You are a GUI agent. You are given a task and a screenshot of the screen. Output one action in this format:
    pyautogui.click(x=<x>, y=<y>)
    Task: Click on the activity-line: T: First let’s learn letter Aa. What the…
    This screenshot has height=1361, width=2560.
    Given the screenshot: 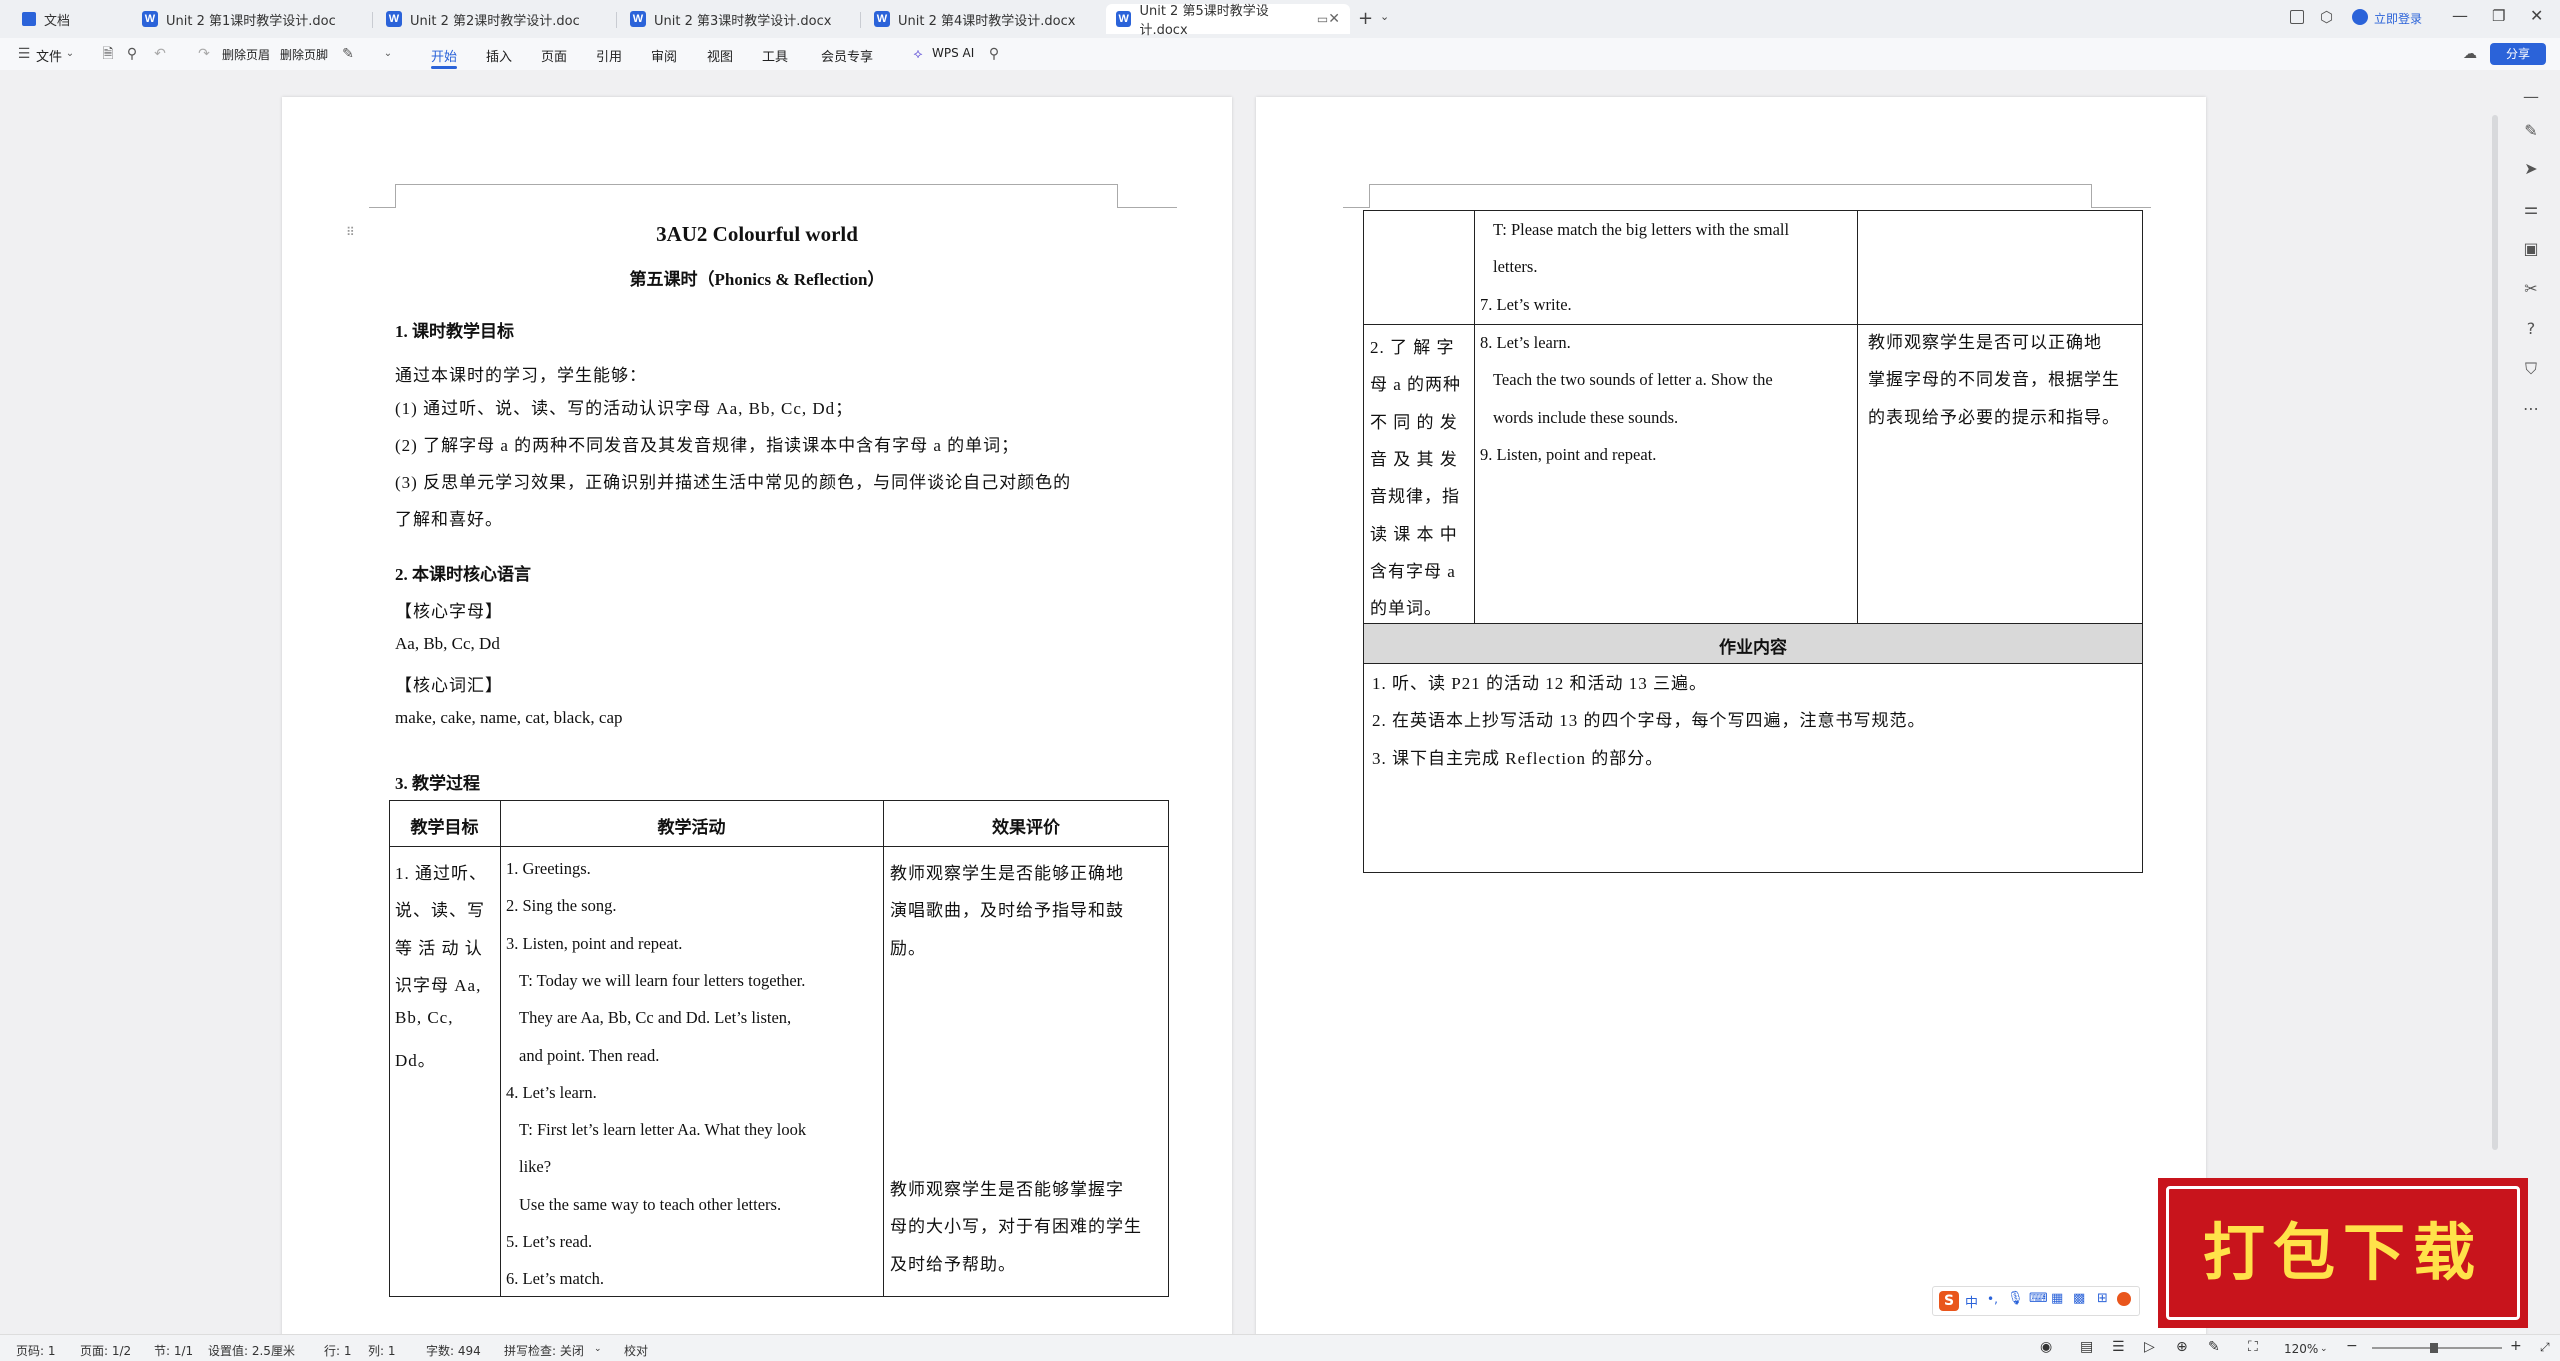 What is the action you would take?
    pyautogui.click(x=663, y=1130)
    